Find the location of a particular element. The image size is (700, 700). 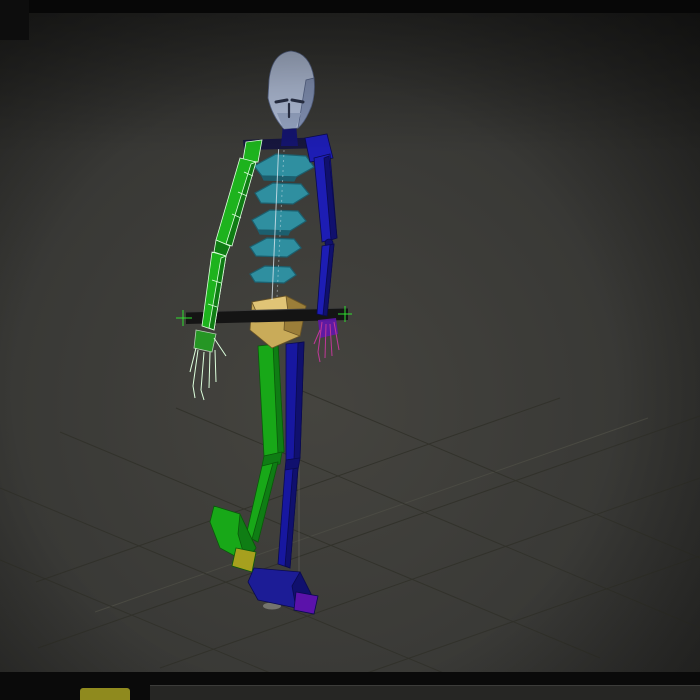

bottom-status-bar is located at coordinates (350, 686).